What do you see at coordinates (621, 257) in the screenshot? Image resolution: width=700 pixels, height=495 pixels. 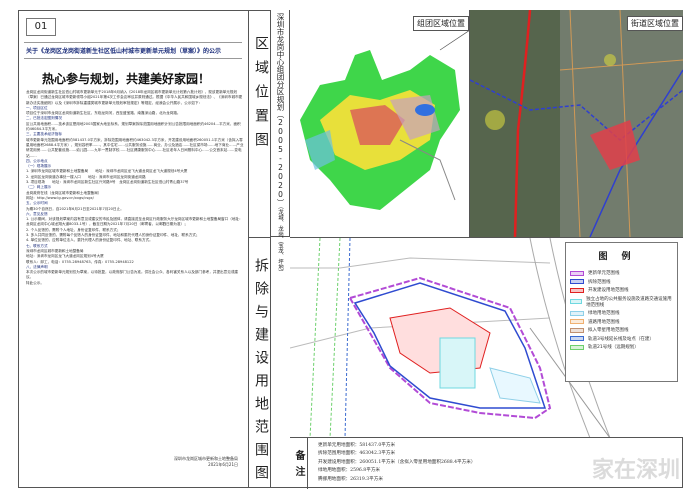 I see `legend-title: 图例` at bounding box center [621, 257].